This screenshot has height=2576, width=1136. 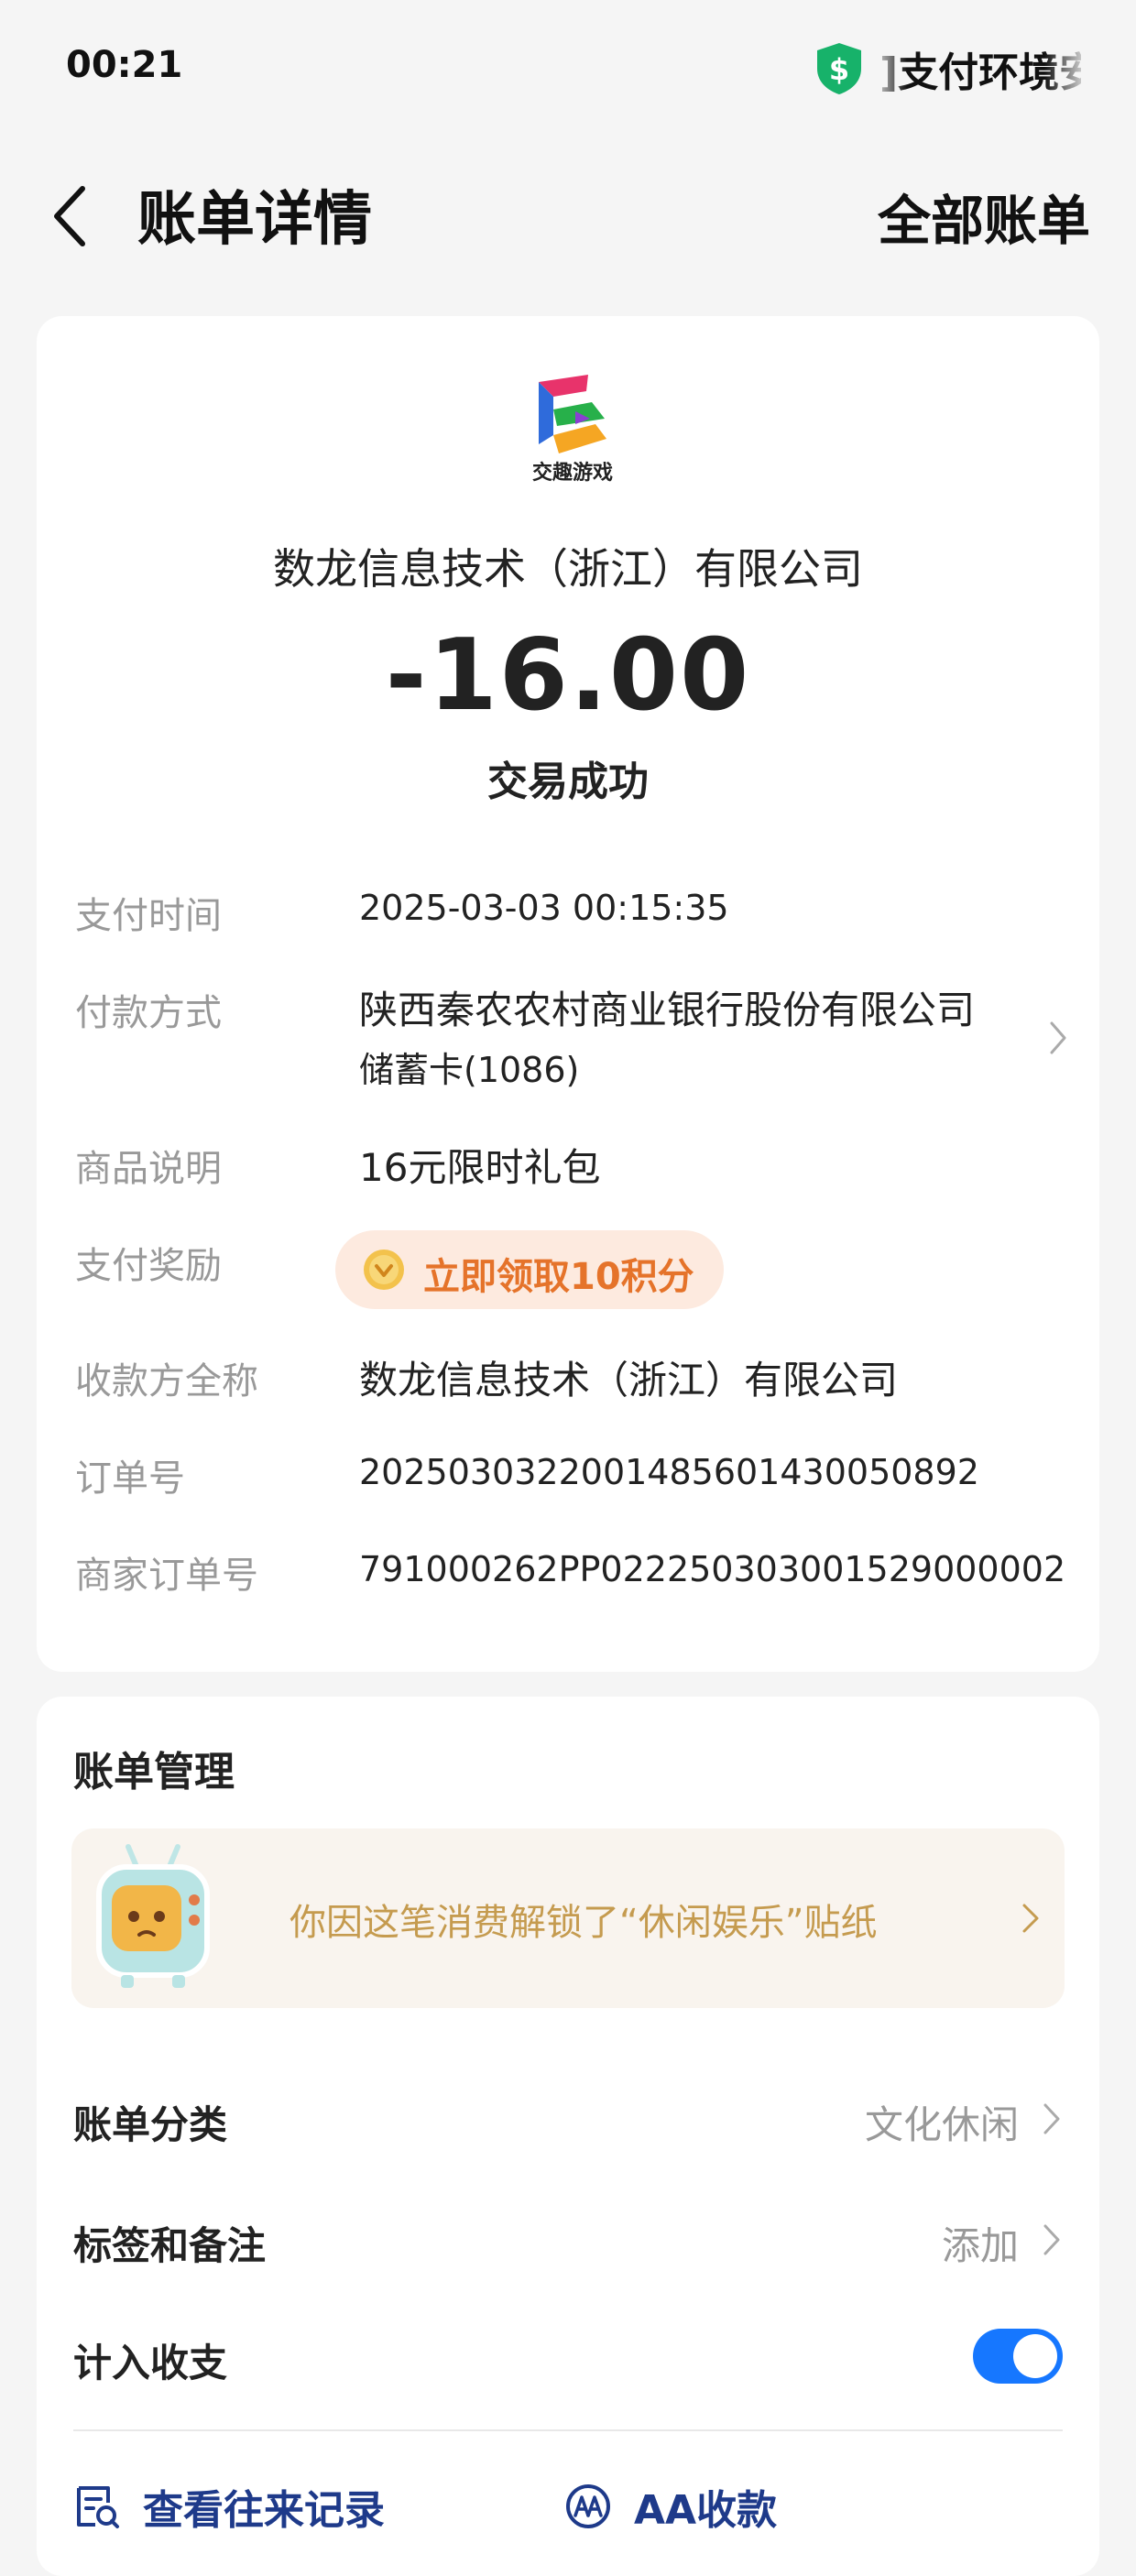 What do you see at coordinates (568, 2430) in the screenshot?
I see `divider` at bounding box center [568, 2430].